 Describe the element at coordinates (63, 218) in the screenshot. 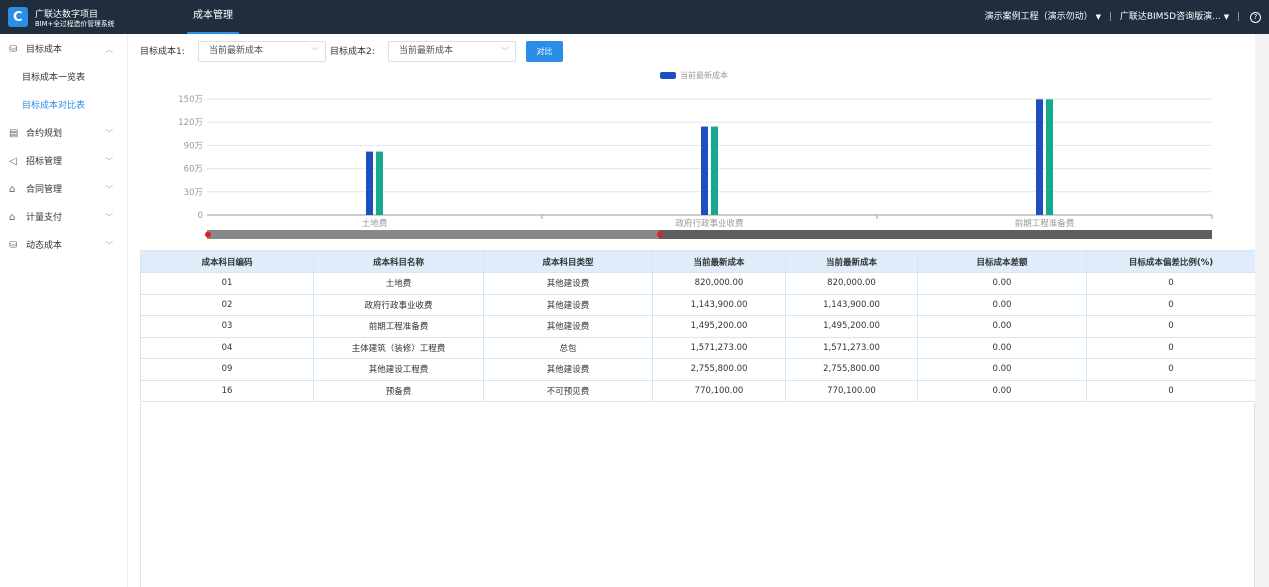

I see `sidebar-item-payment: ⌂ 计量支付 ﹀` at that location.